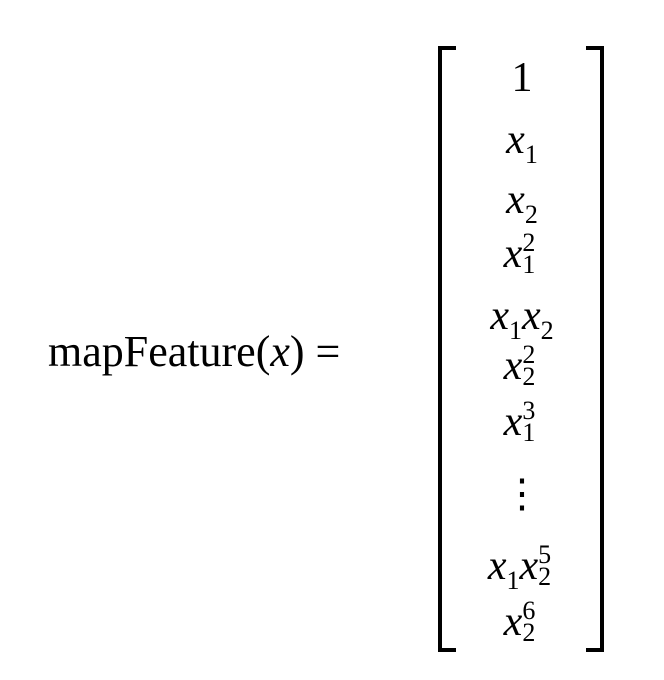 The image size is (664, 680). Describe the element at coordinates (447, 349) in the screenshot. I see `left-bracket` at that location.